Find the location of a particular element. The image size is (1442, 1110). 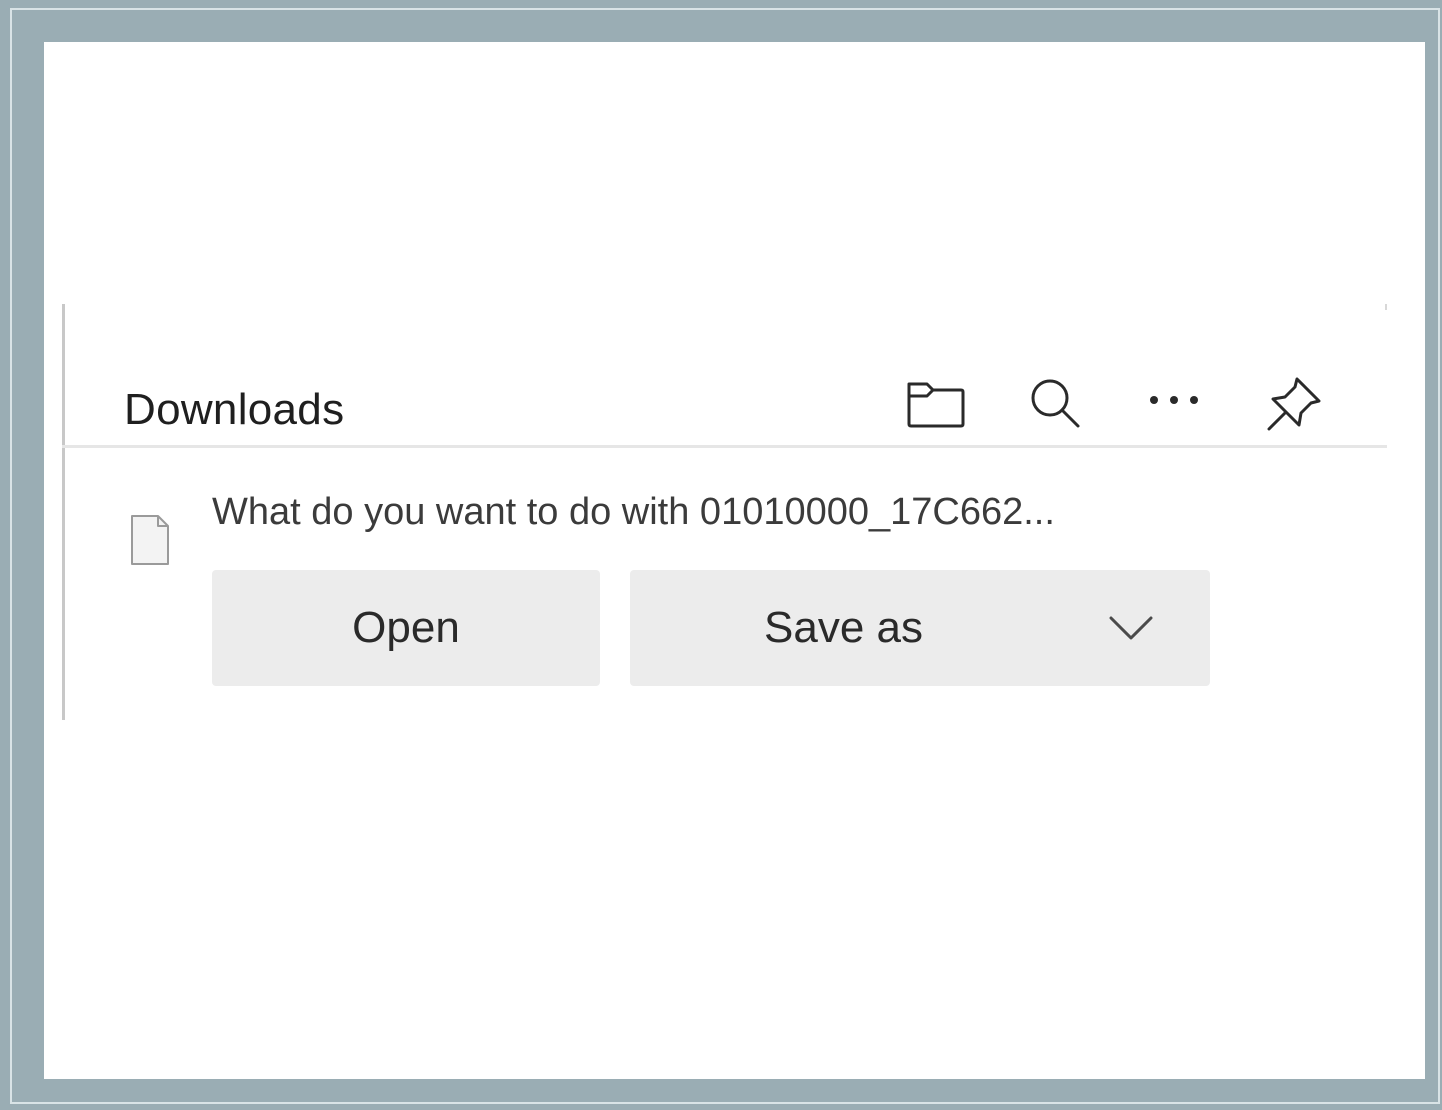

more-horizontal-icon is located at coordinates (1174, 404).